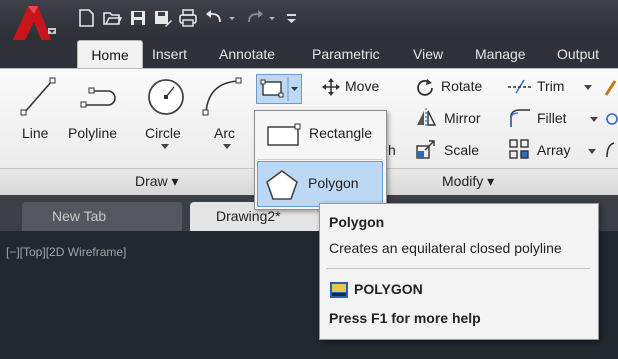 The image size is (618, 359). I want to click on tooltip-divider, so click(458, 268).